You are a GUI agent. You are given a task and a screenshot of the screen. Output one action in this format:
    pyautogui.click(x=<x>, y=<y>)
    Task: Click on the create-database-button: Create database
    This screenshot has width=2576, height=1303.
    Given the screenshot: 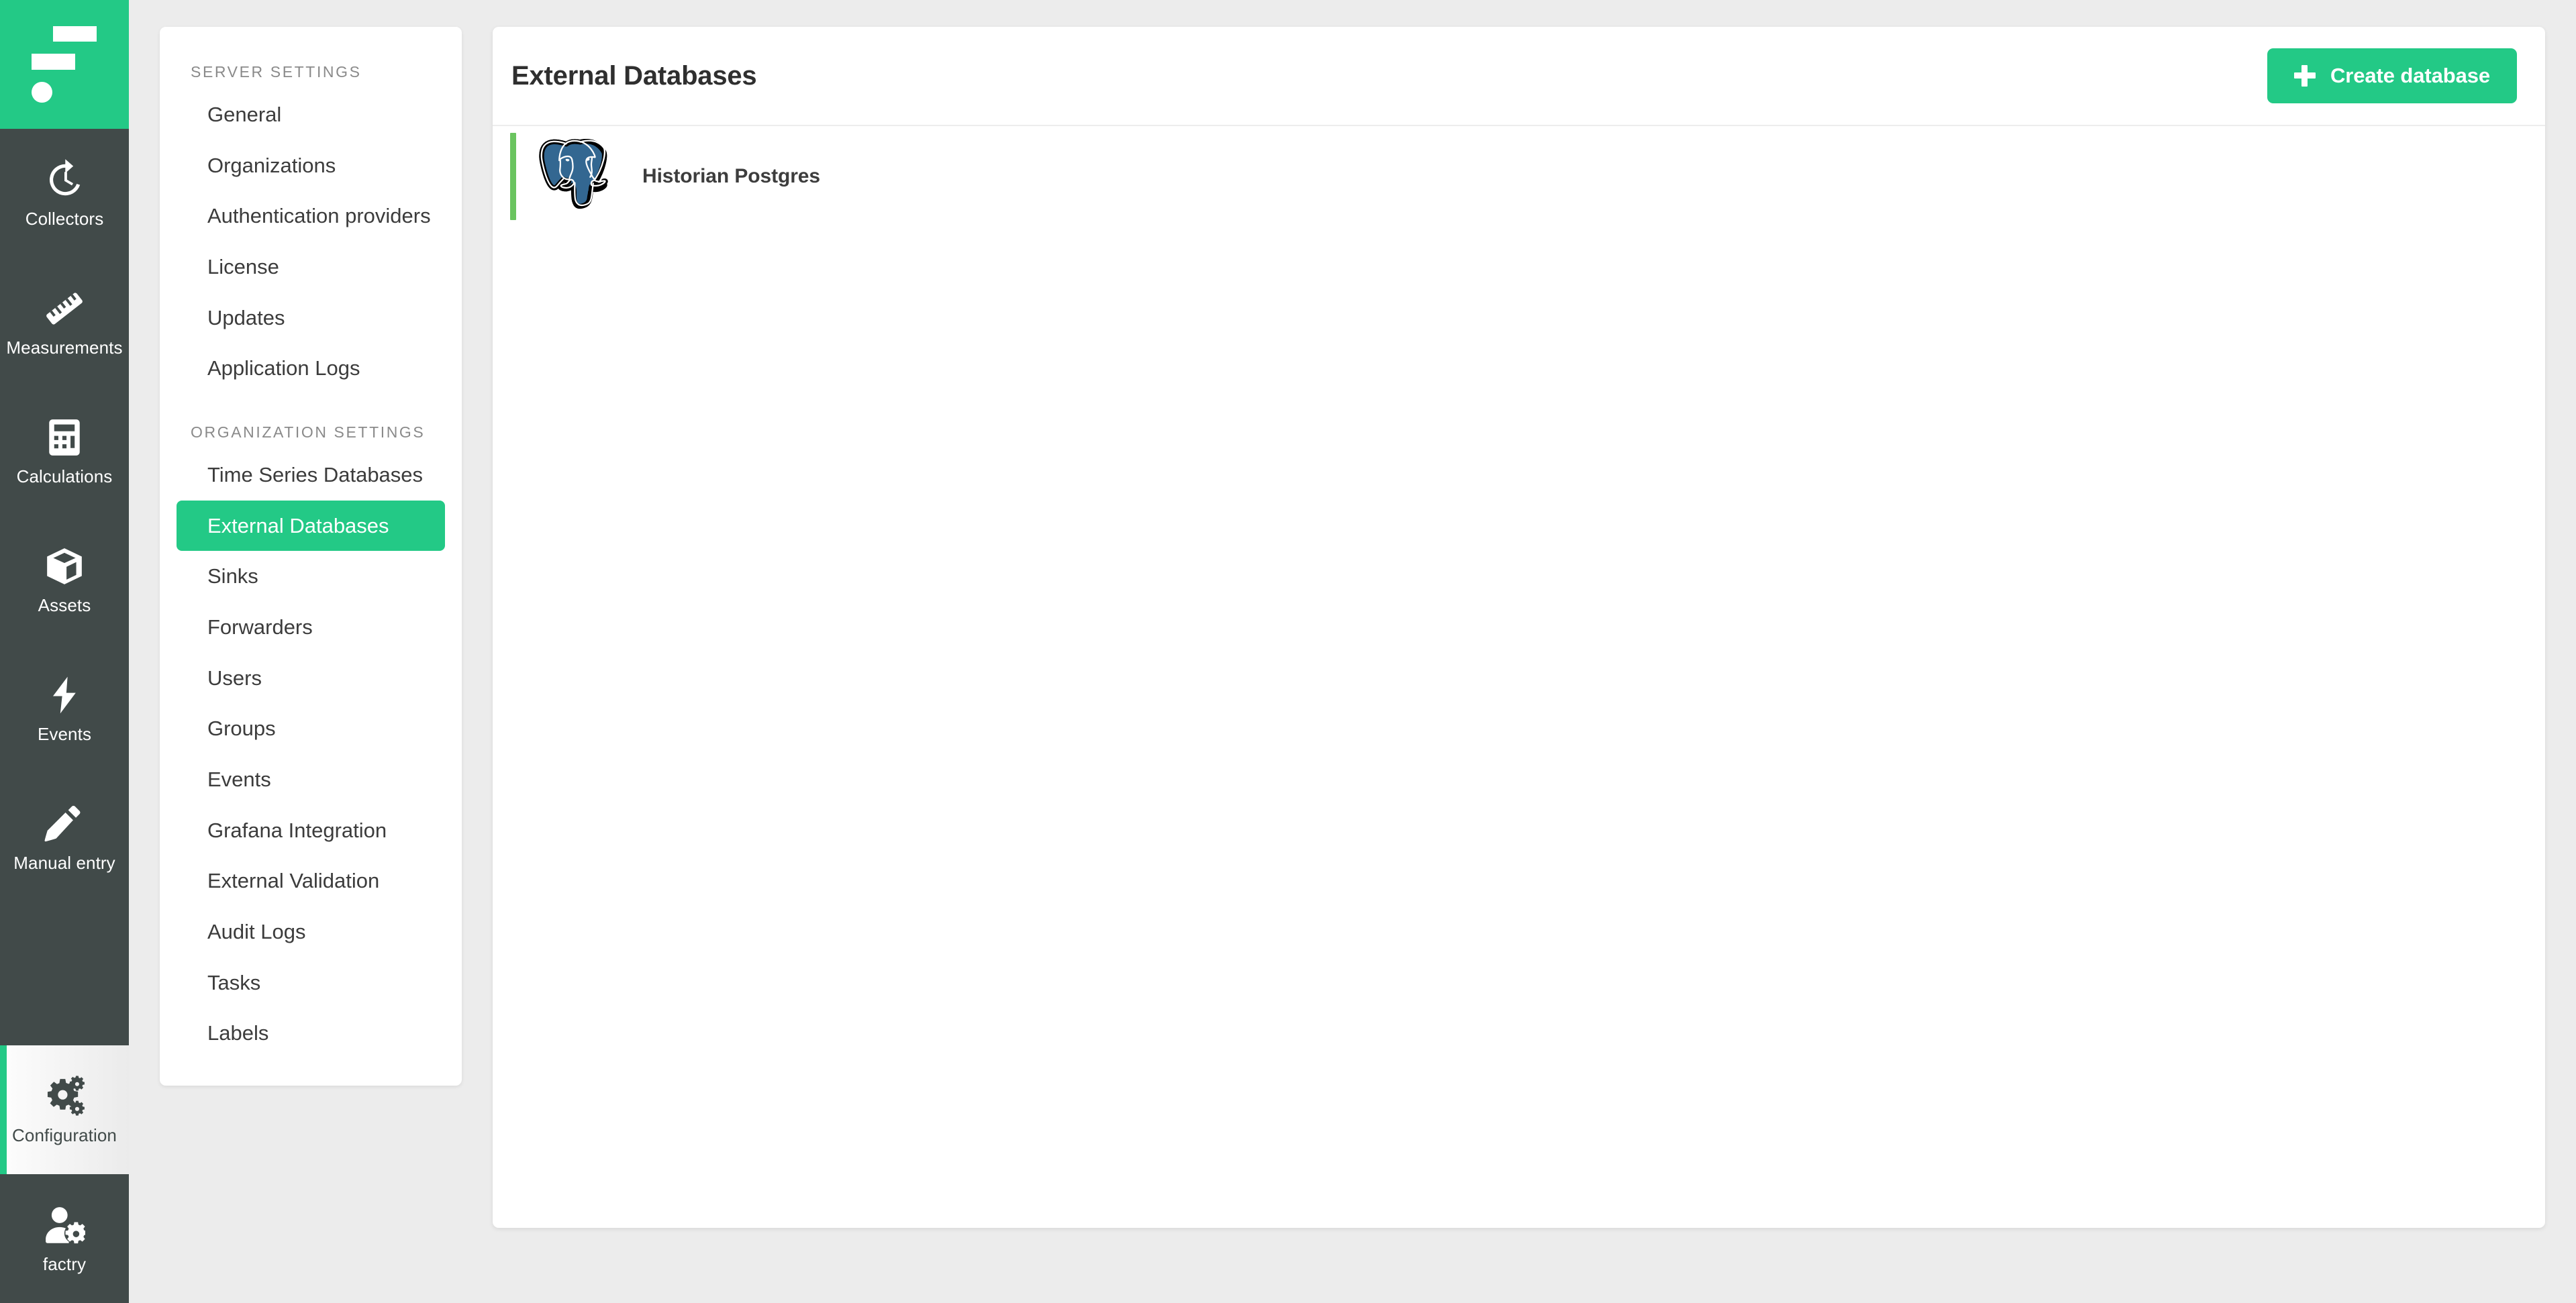 What is the action you would take?
    pyautogui.click(x=2392, y=75)
    